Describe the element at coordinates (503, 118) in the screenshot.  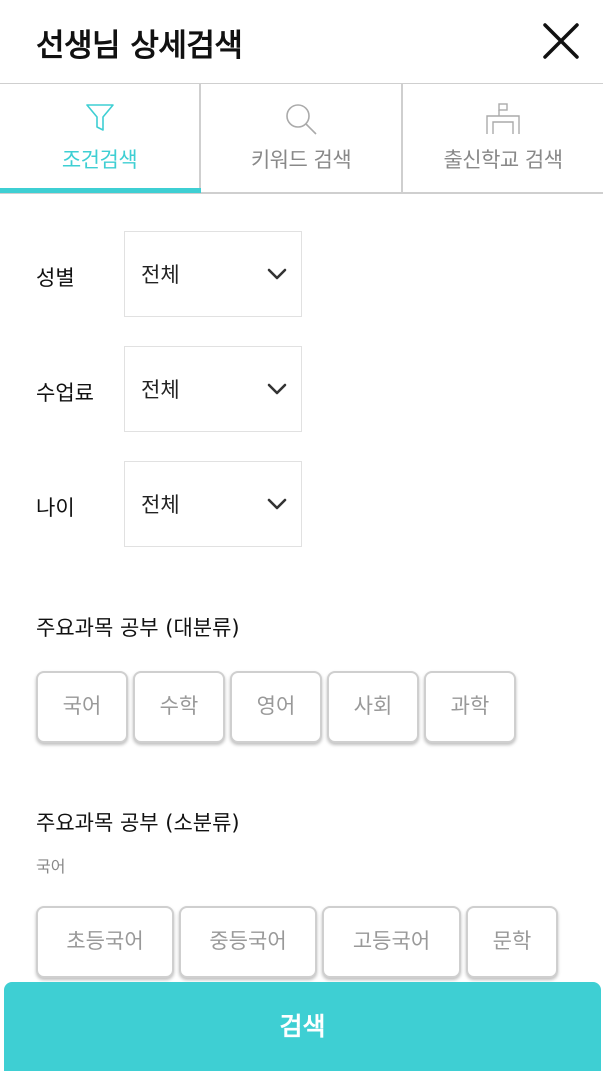
I see `school-icon` at that location.